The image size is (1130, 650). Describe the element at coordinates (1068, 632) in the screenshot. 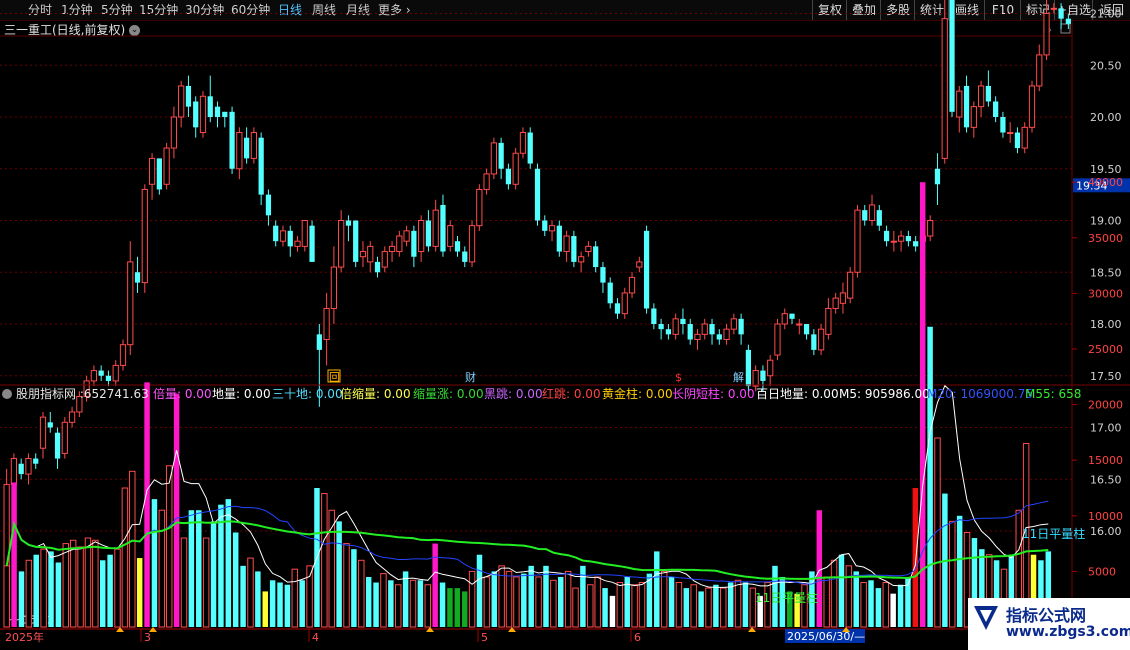

I see `watermark-url: www.zbgs3.com` at that location.